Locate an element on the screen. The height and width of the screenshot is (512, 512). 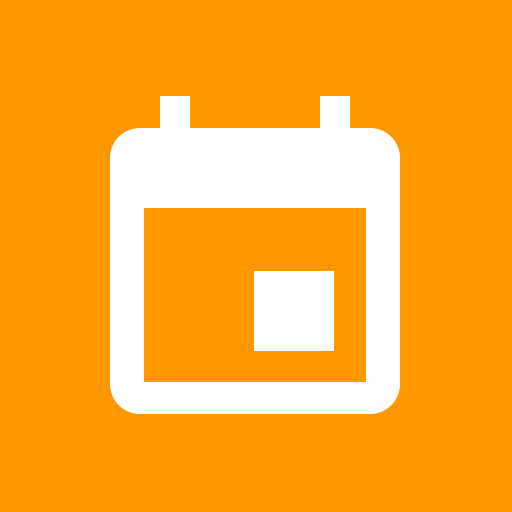
calendar-event-square is located at coordinates (294, 311).